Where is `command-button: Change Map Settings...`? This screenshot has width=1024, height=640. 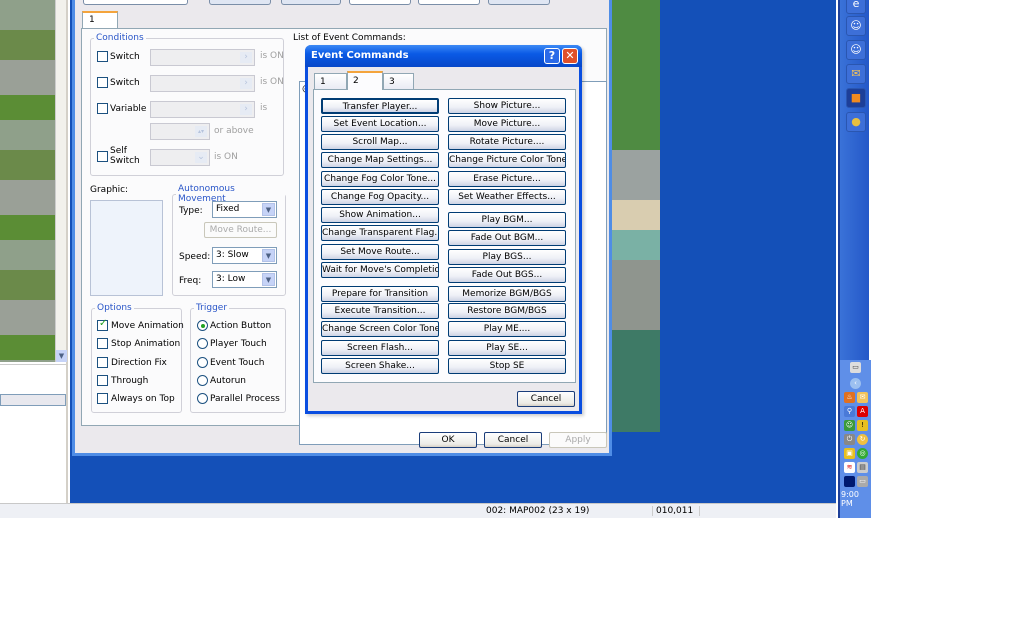 command-button: Change Map Settings... is located at coordinates (380, 160).